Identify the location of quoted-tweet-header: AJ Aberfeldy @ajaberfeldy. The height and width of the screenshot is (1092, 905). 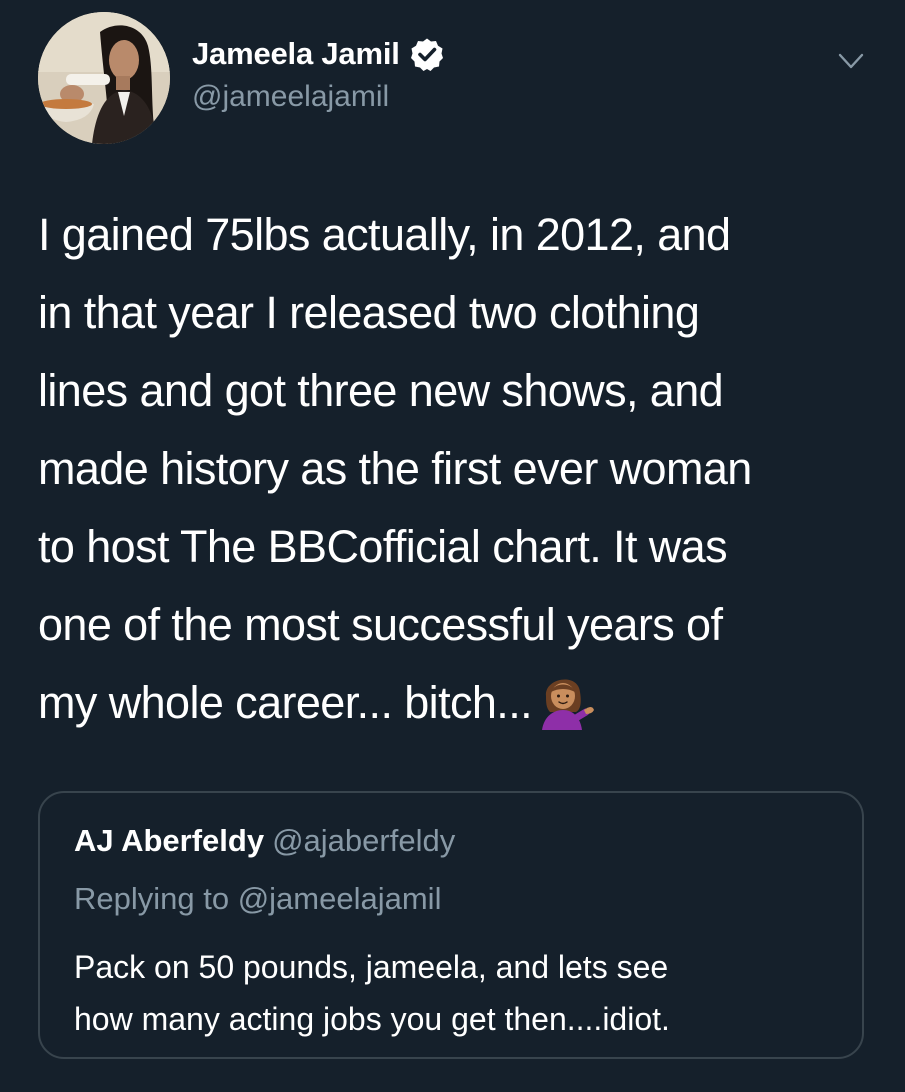
(264, 841).